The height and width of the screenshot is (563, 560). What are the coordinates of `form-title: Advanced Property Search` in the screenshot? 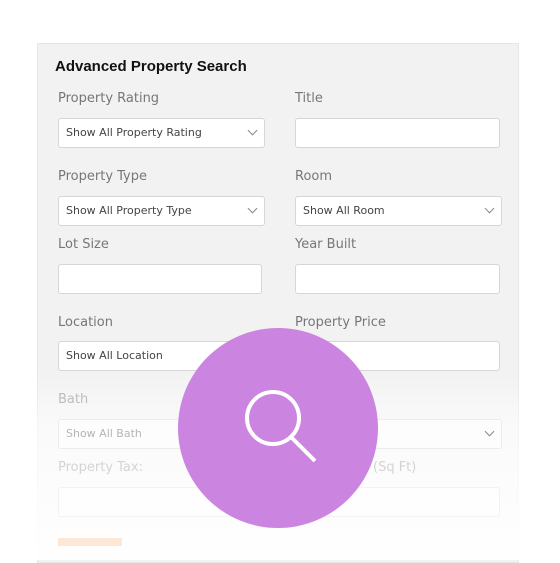 It's located at (151, 66).